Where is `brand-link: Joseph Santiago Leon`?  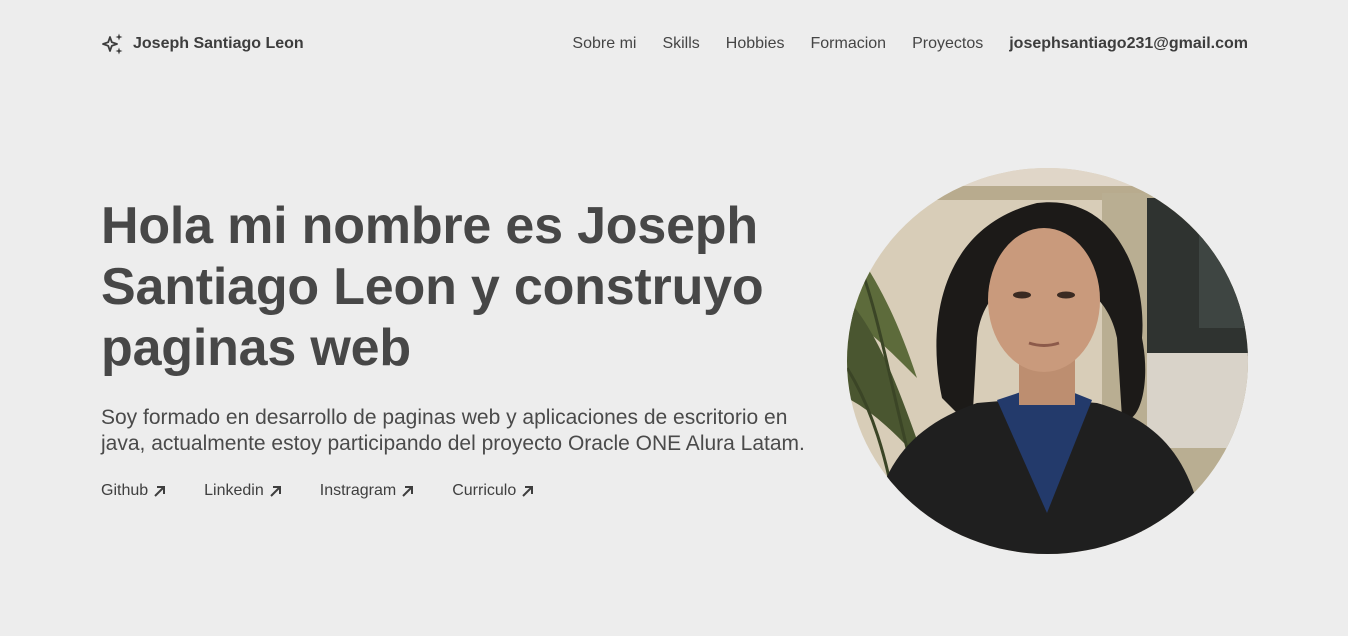 brand-link: Joseph Santiago Leon is located at coordinates (202, 44).